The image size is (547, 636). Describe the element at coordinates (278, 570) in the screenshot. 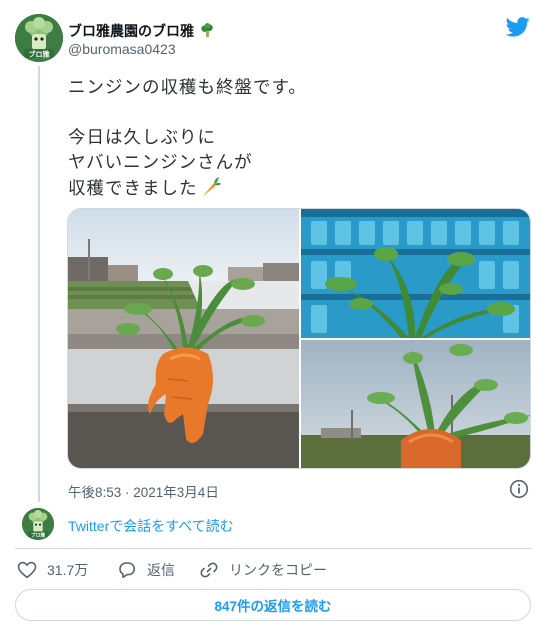

I see `copy-link-label: リンクをコピー` at that location.